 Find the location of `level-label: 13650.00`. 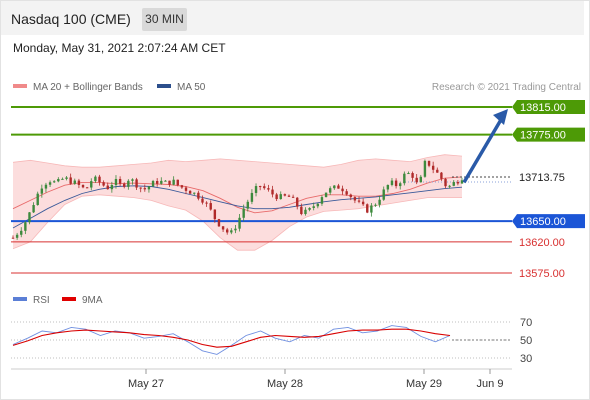

level-label: 13650.00 is located at coordinates (543, 222).